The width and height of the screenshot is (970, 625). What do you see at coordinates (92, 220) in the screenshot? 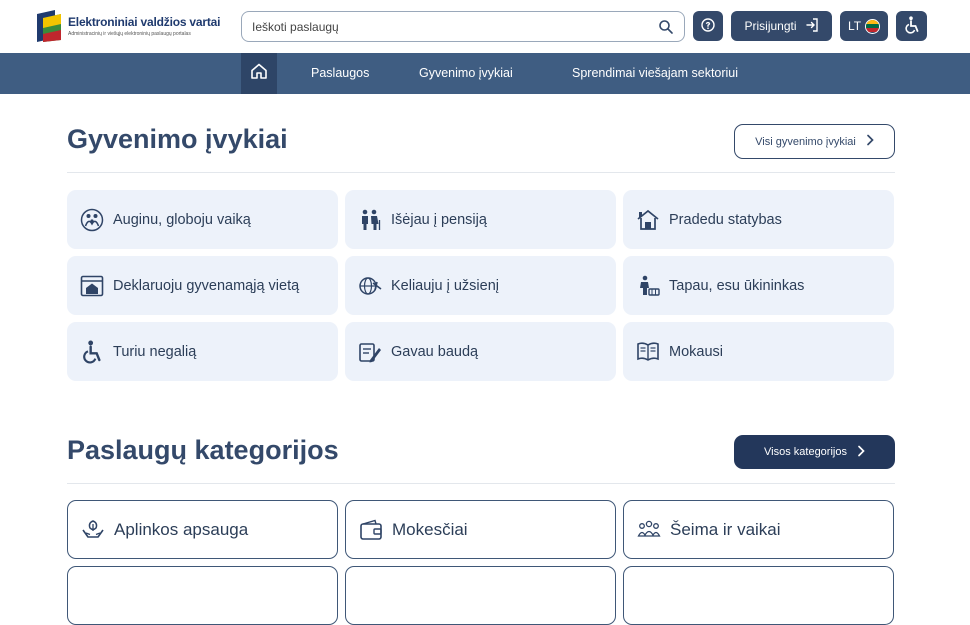
I see `family-icon` at bounding box center [92, 220].